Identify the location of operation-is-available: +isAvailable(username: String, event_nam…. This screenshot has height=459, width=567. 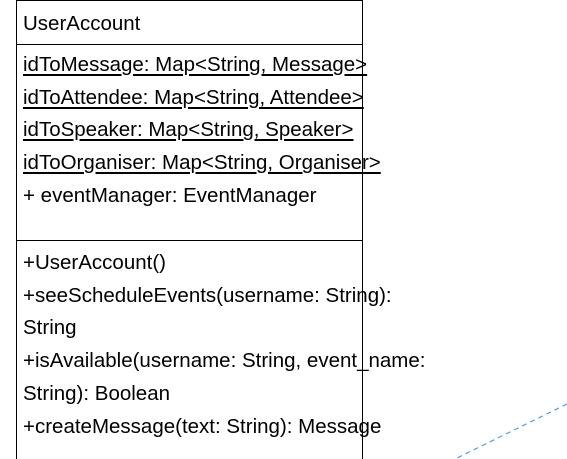
(224, 361).